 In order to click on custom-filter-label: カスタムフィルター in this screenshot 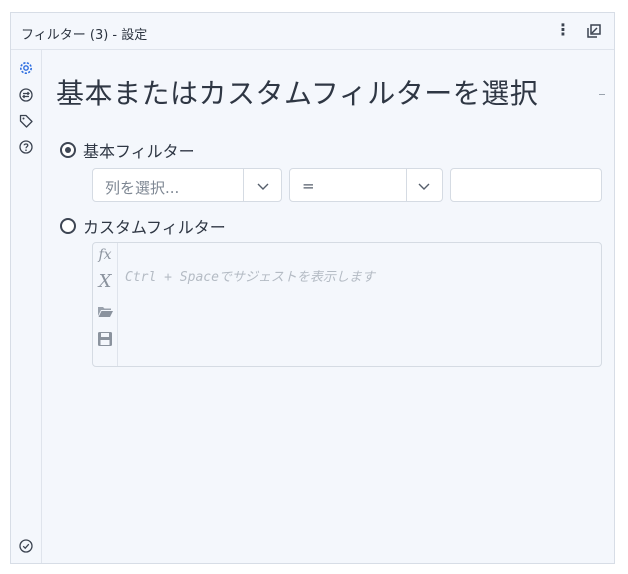, I will do `click(154, 227)`.